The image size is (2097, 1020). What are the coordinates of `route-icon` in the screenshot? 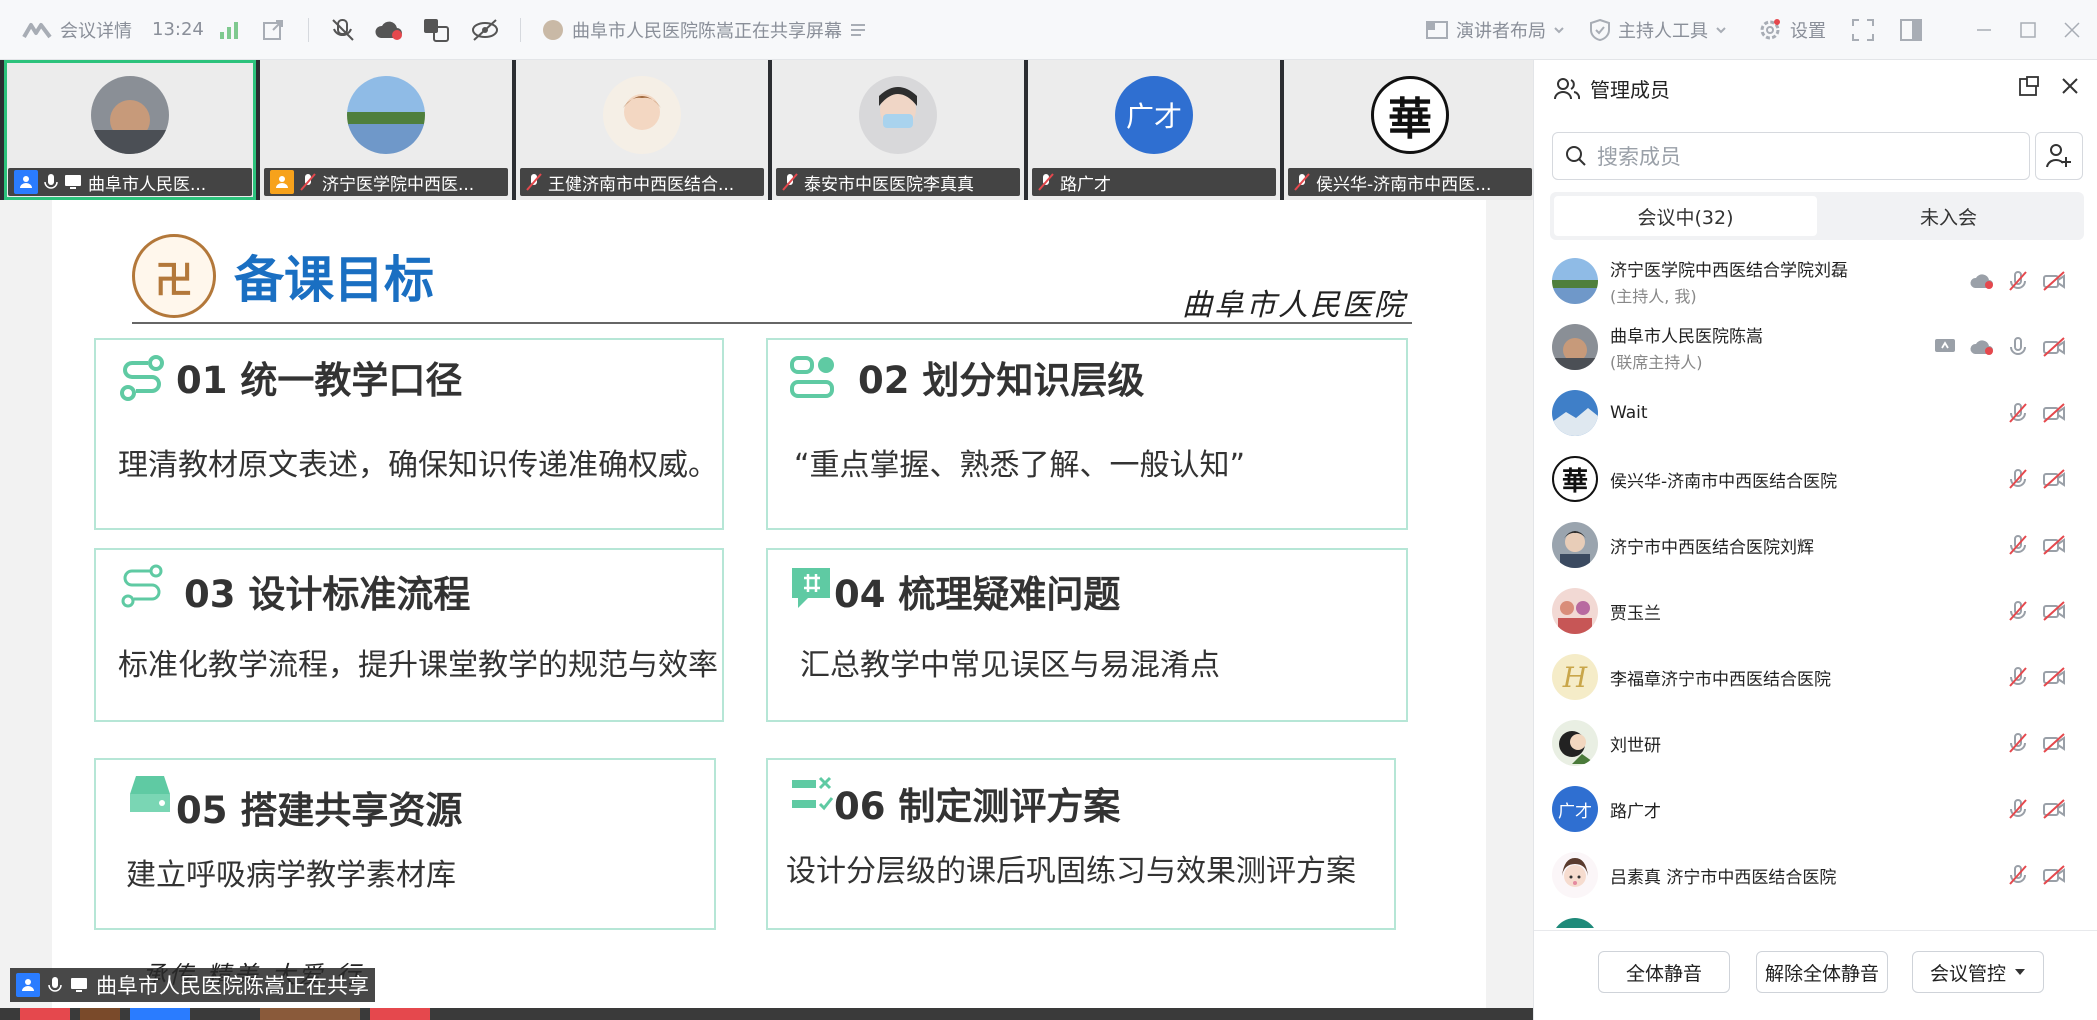 It's located at (142, 588).